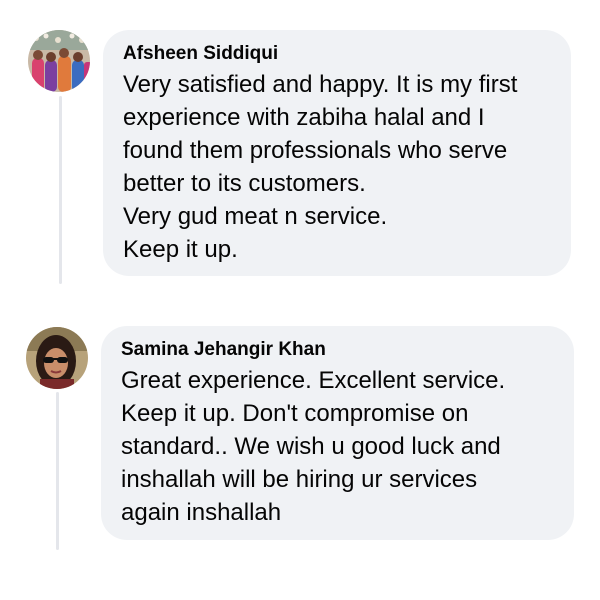  I want to click on avatar-woman-sunglasses-icon, so click(57, 358).